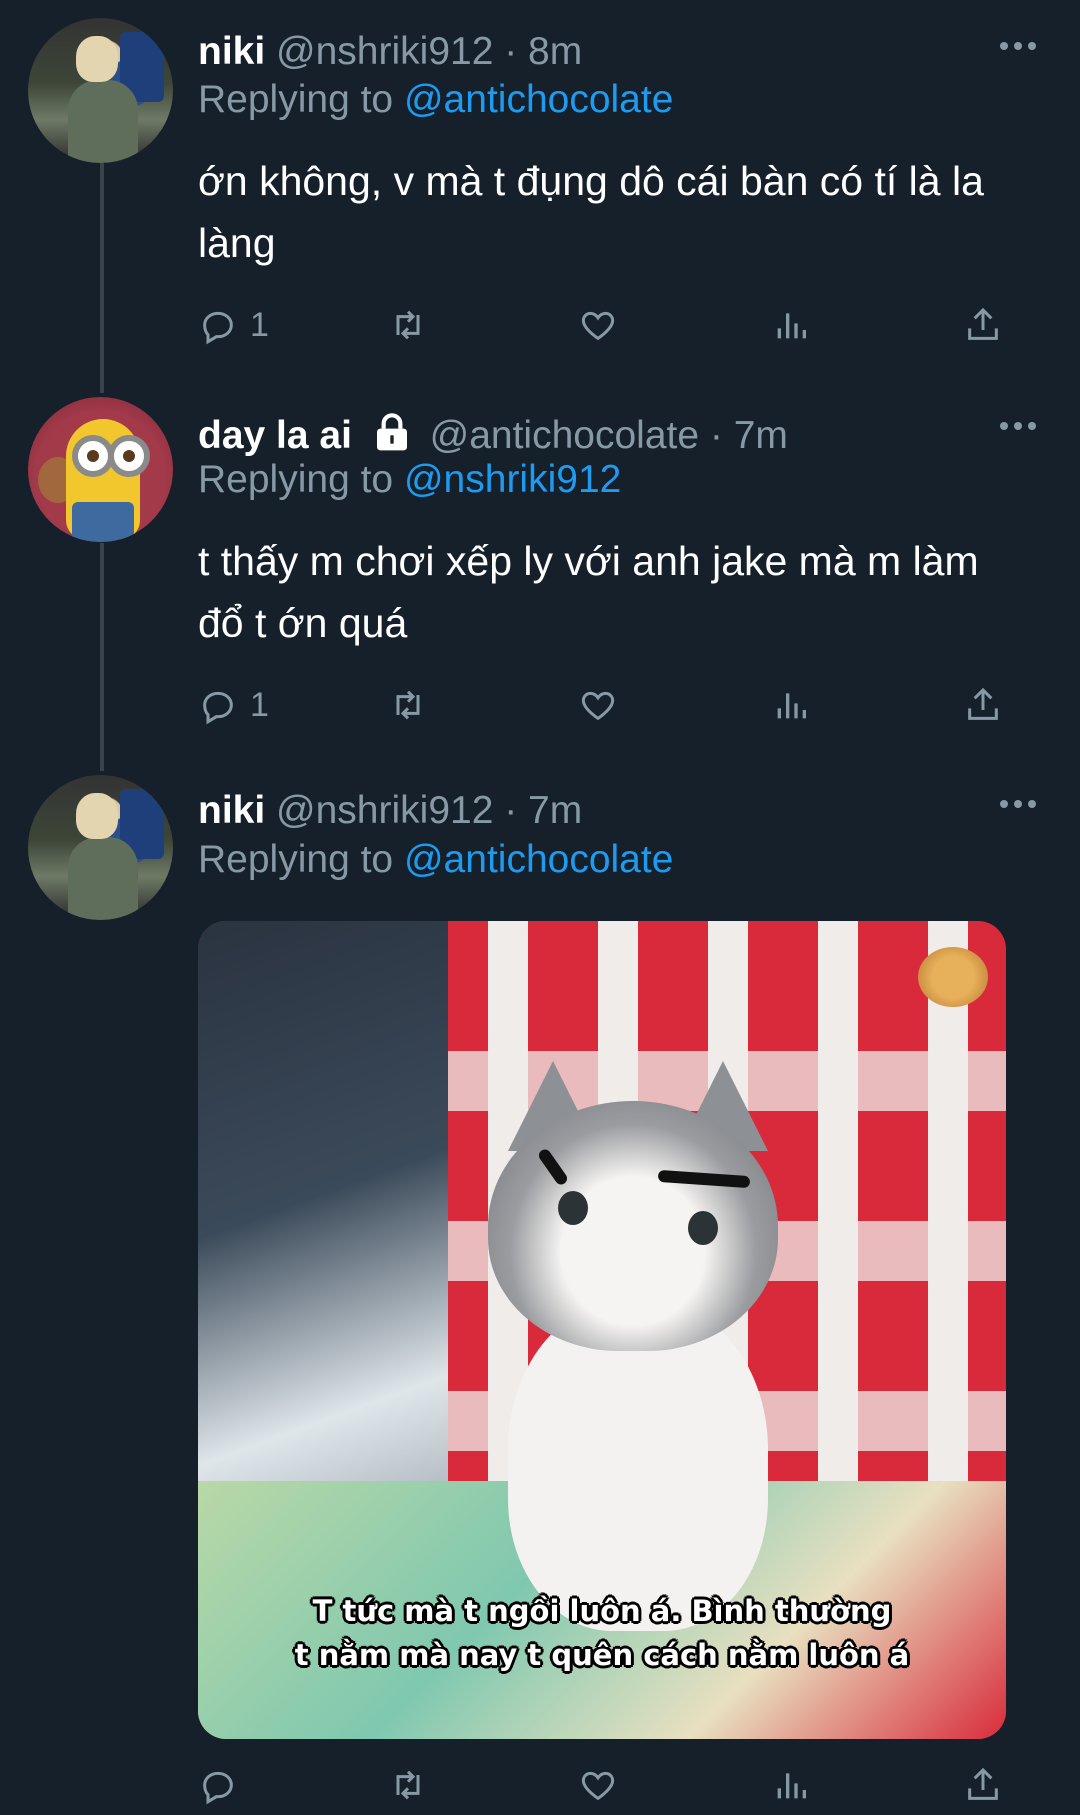 The width and height of the screenshot is (1080, 1815). I want to click on replying-to: Replying to @nshriki912, so click(409, 480).